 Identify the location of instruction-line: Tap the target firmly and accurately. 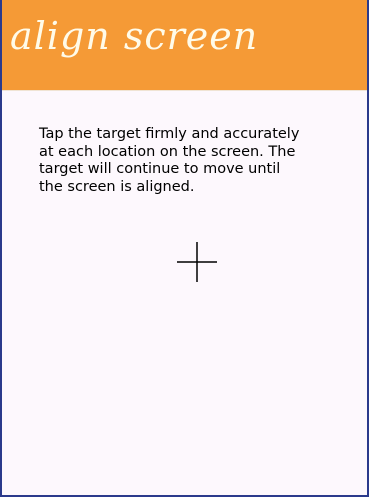
(169, 134).